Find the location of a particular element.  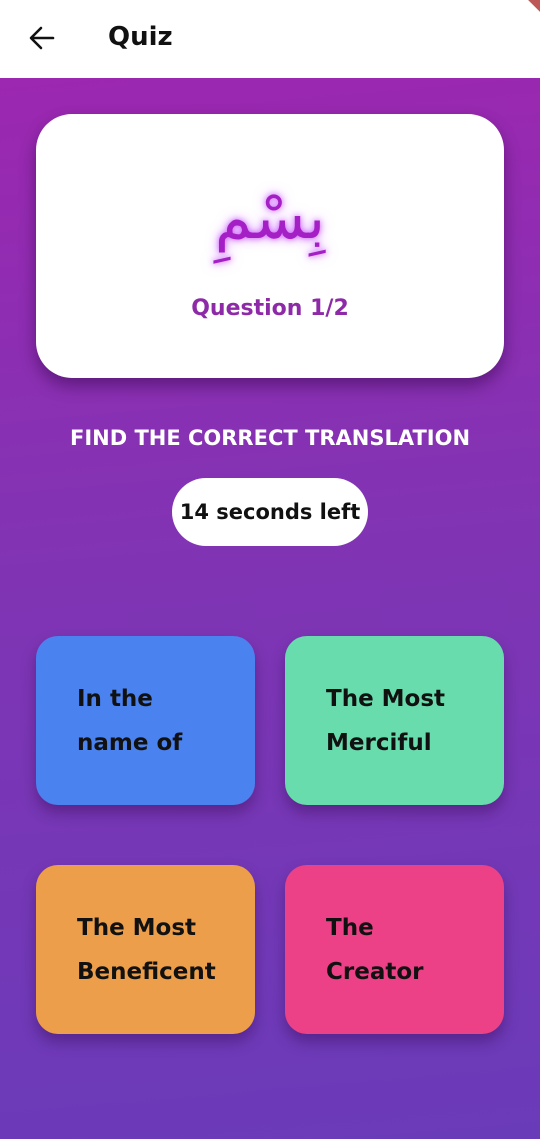

instruction-text: FIND THE CORRECT TRANSLATION is located at coordinates (270, 438).